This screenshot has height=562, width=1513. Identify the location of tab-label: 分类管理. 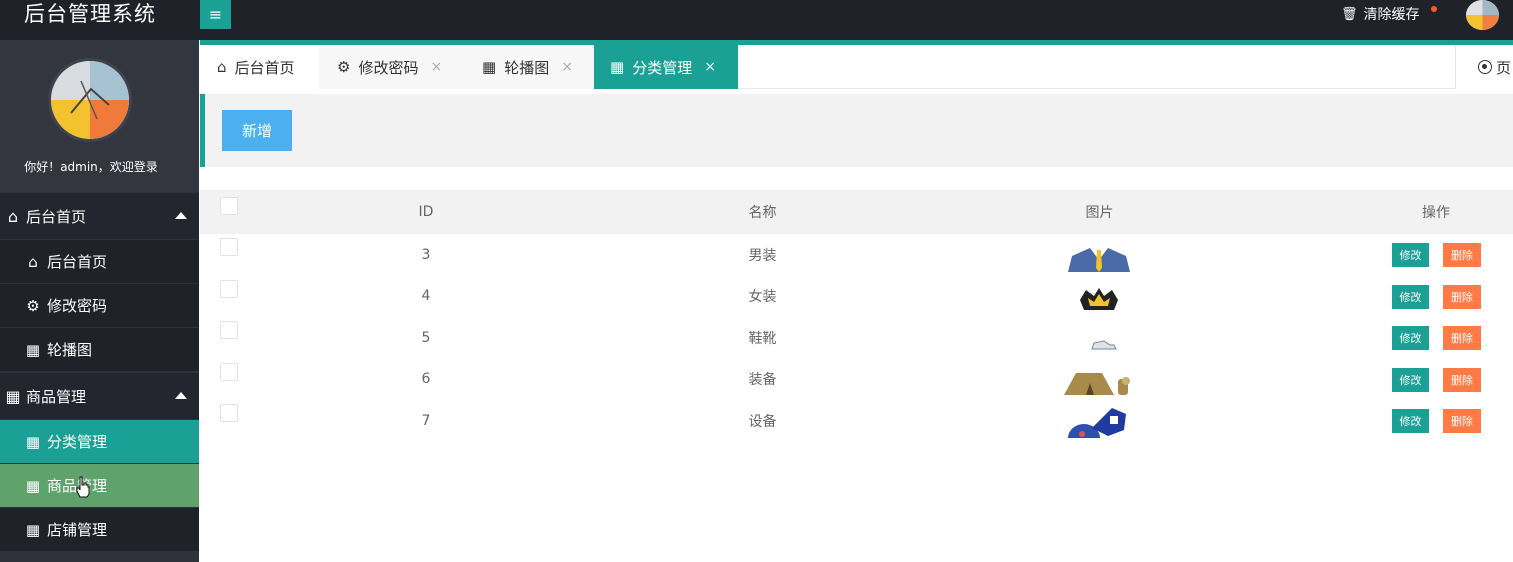
(662, 67).